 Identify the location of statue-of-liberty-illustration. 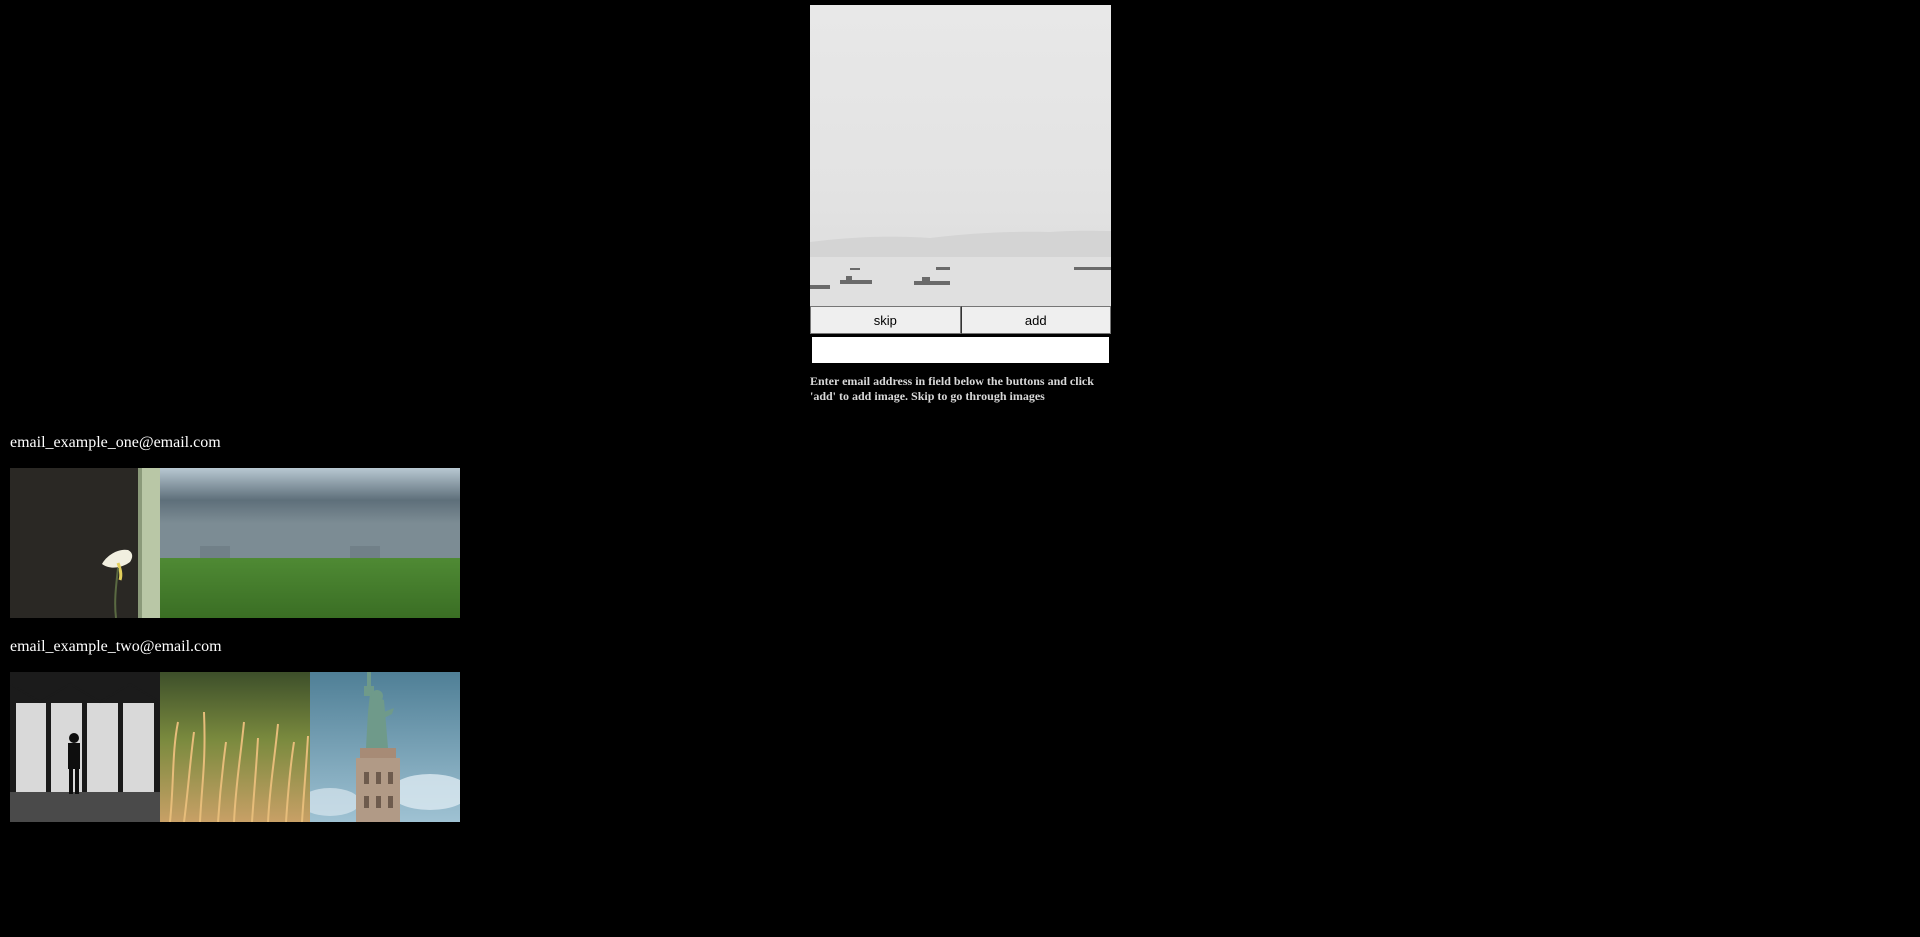
(385, 747).